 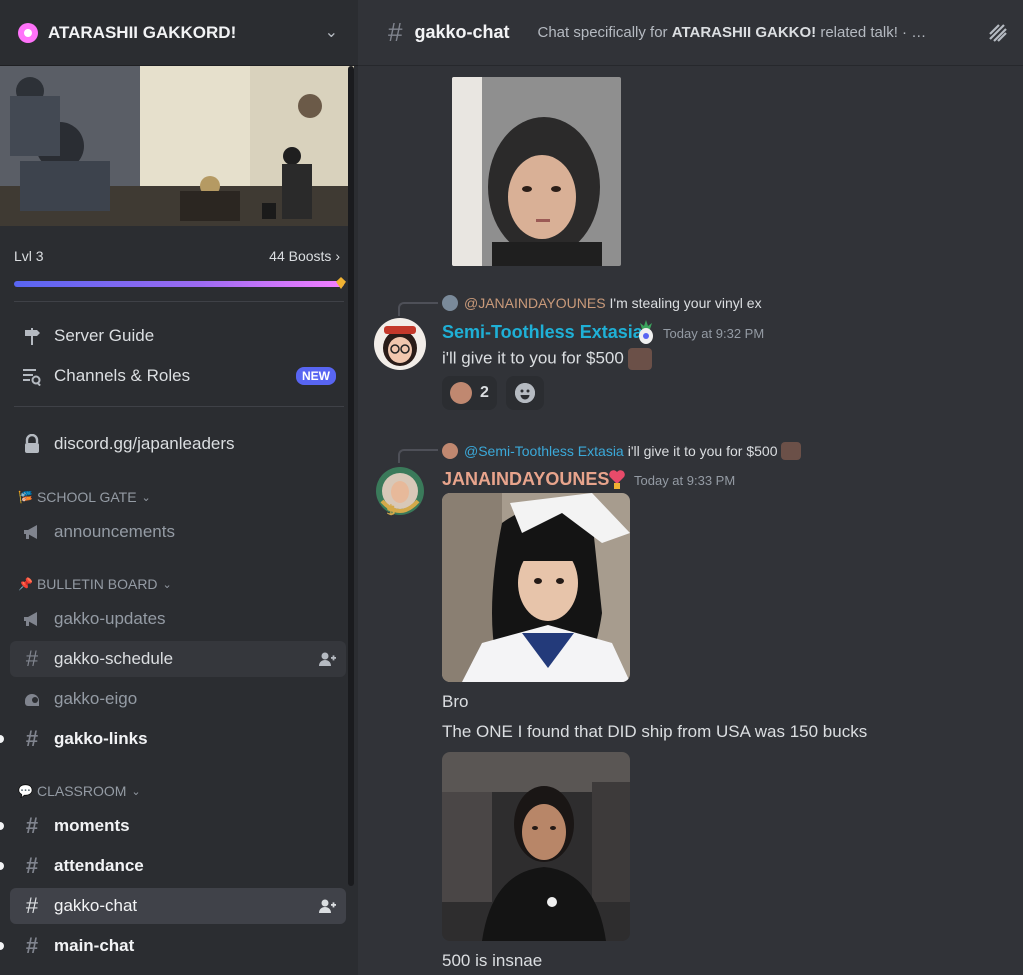 I want to click on channel-name: gakko-eigo, so click(x=96, y=698).